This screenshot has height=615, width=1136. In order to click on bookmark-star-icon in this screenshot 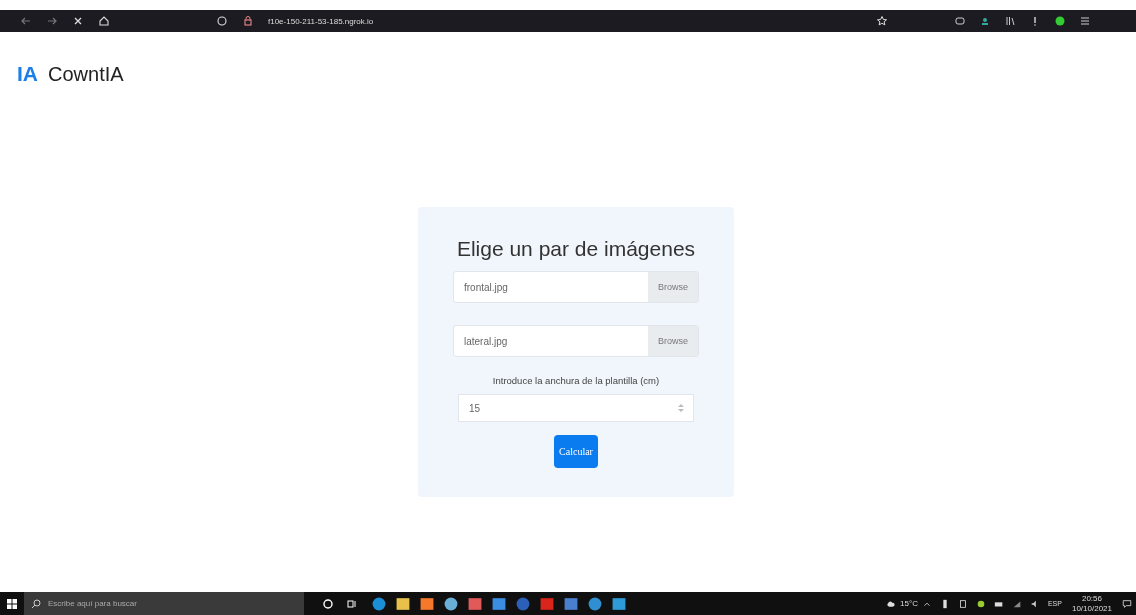, I will do `click(882, 21)`.